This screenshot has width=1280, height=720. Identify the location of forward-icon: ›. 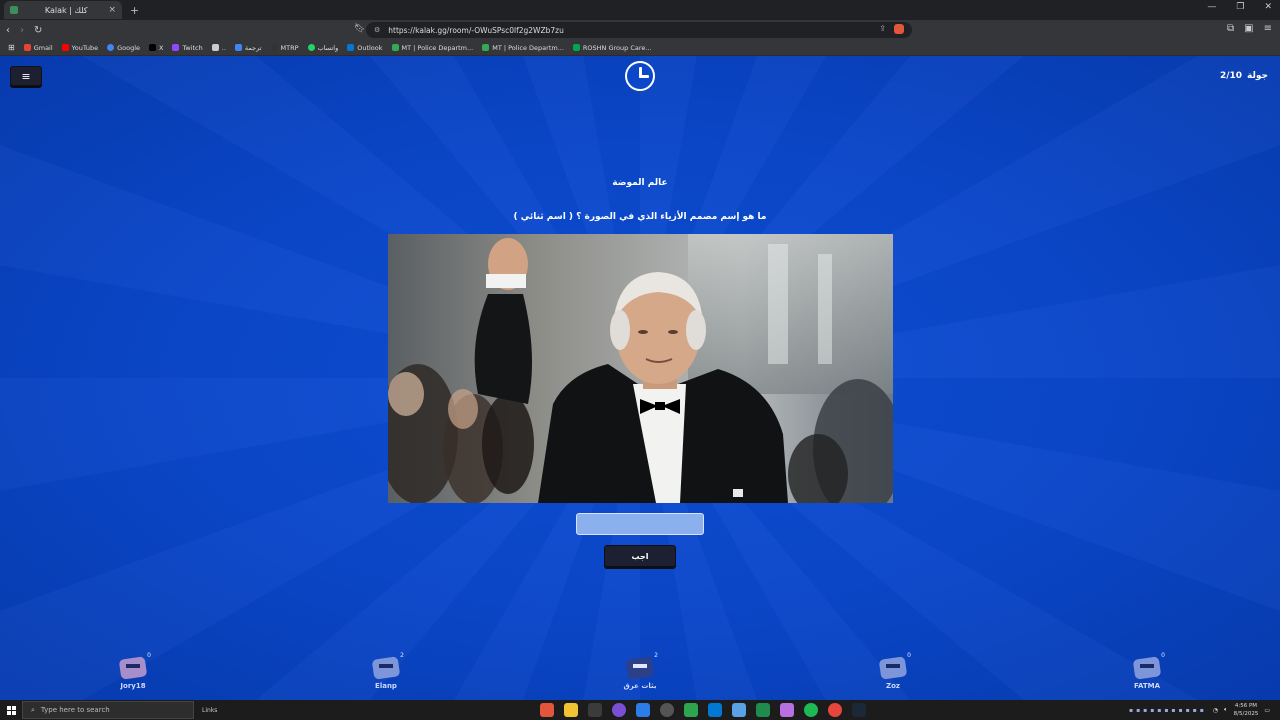
(22, 30).